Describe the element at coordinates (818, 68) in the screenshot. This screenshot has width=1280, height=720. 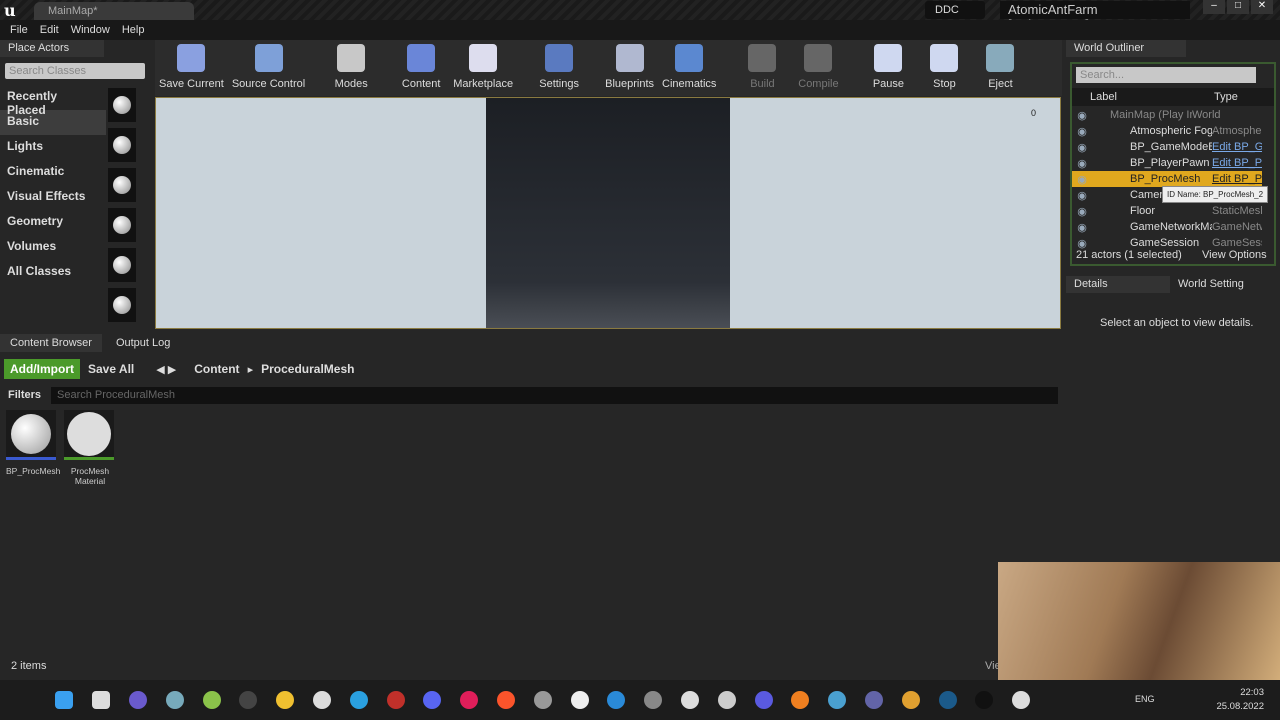
I see `toolbar-compile-button: Compile` at that location.